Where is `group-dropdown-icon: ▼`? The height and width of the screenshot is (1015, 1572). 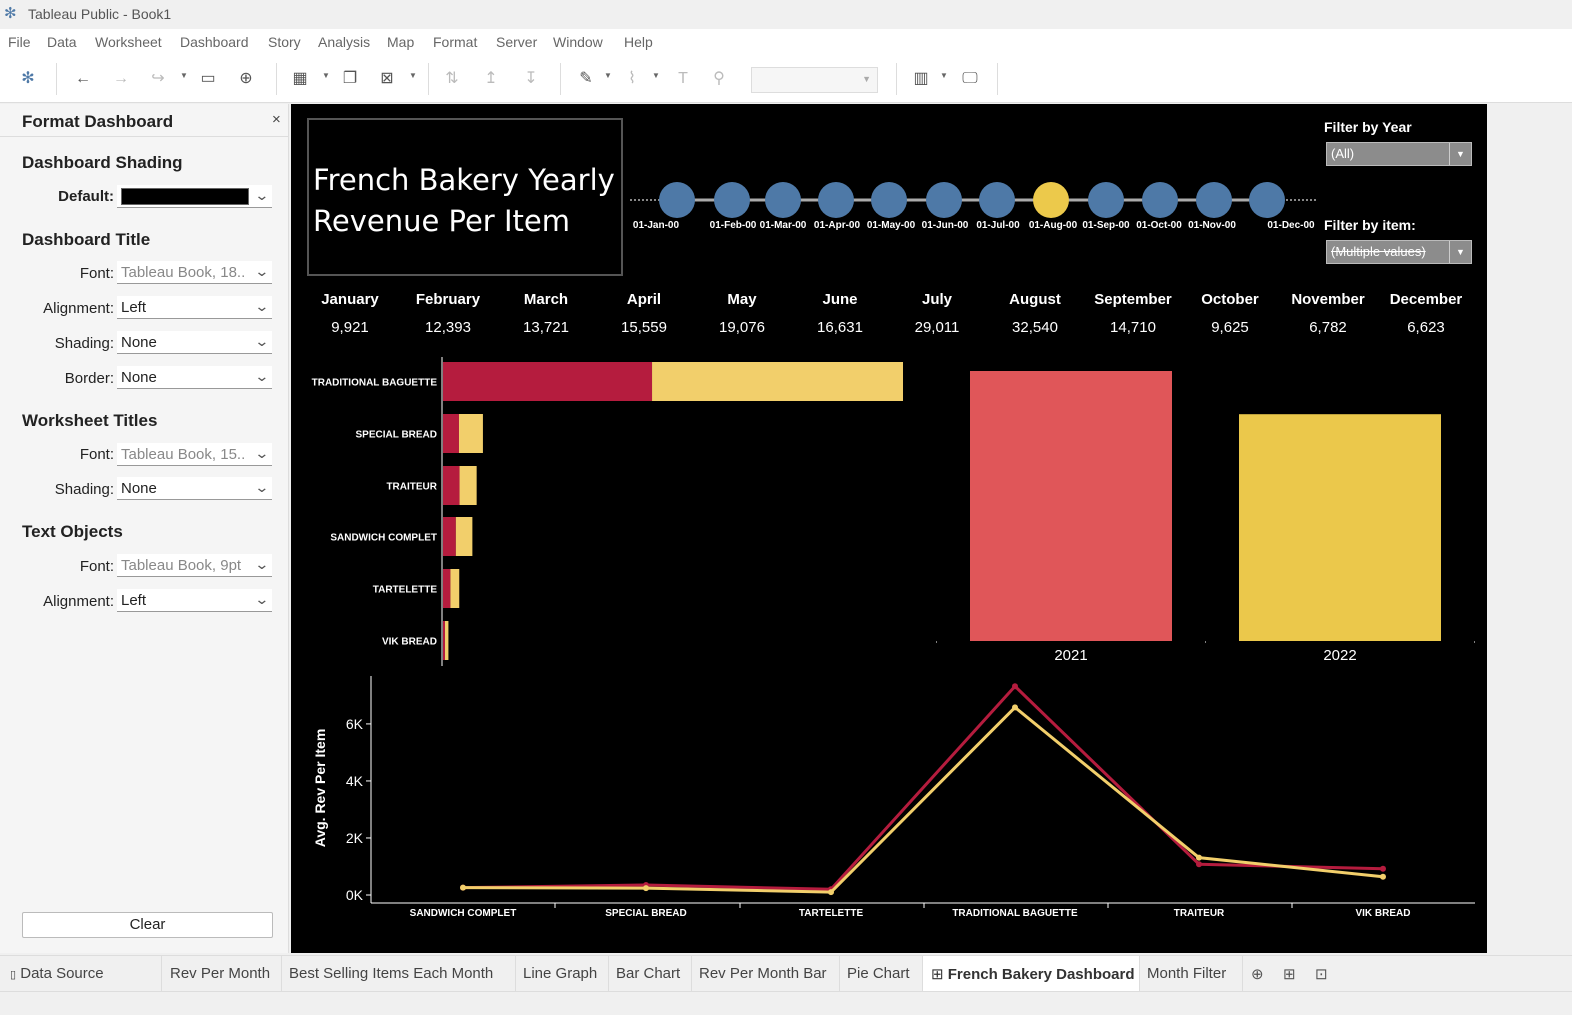 group-dropdown-icon: ▼ is located at coordinates (656, 75).